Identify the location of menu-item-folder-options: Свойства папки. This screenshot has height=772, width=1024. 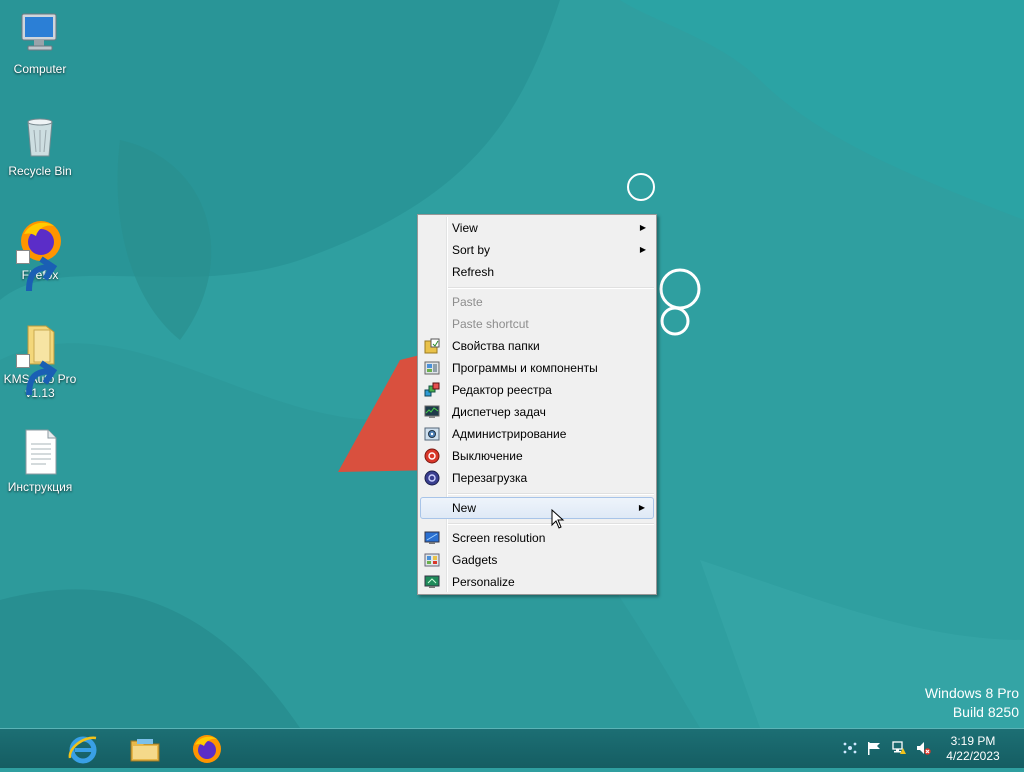
(537, 346).